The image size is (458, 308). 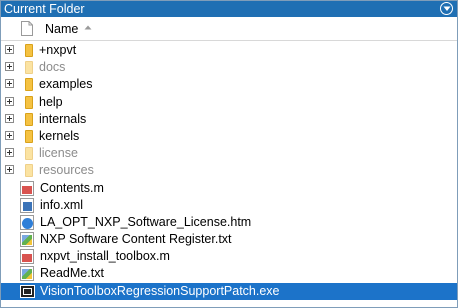 I want to click on file-name: info.xml, so click(x=62, y=204).